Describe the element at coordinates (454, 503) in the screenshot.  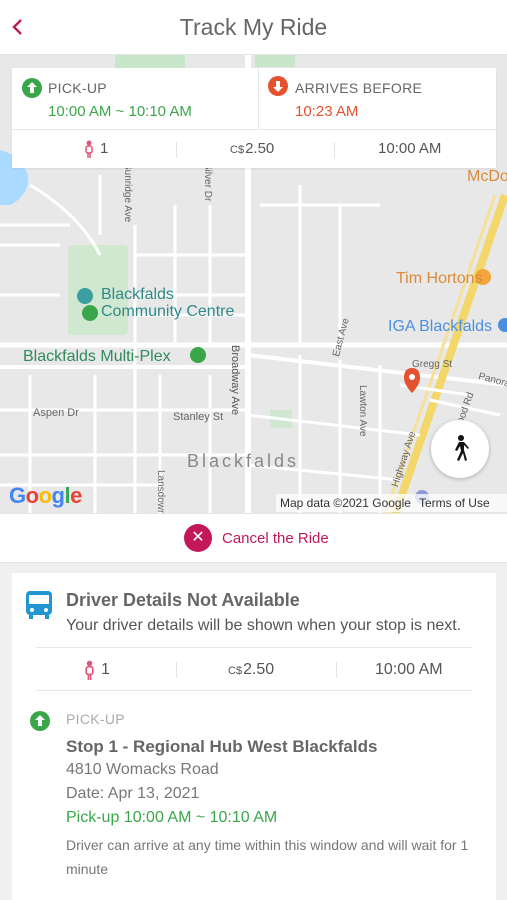
I see `terms-of-use-link: Terms of Use` at that location.